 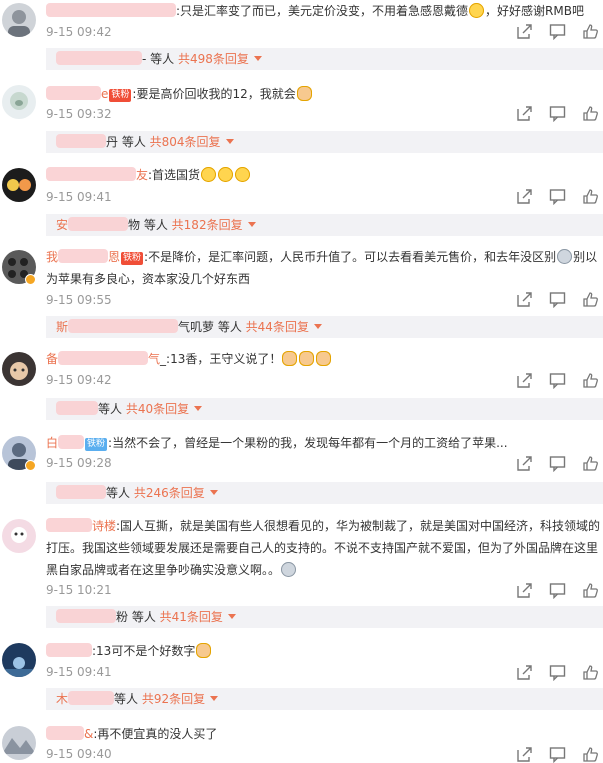 What do you see at coordinates (324, 409) in the screenshot?
I see `reply-summary: 等人 共40条回复` at bounding box center [324, 409].